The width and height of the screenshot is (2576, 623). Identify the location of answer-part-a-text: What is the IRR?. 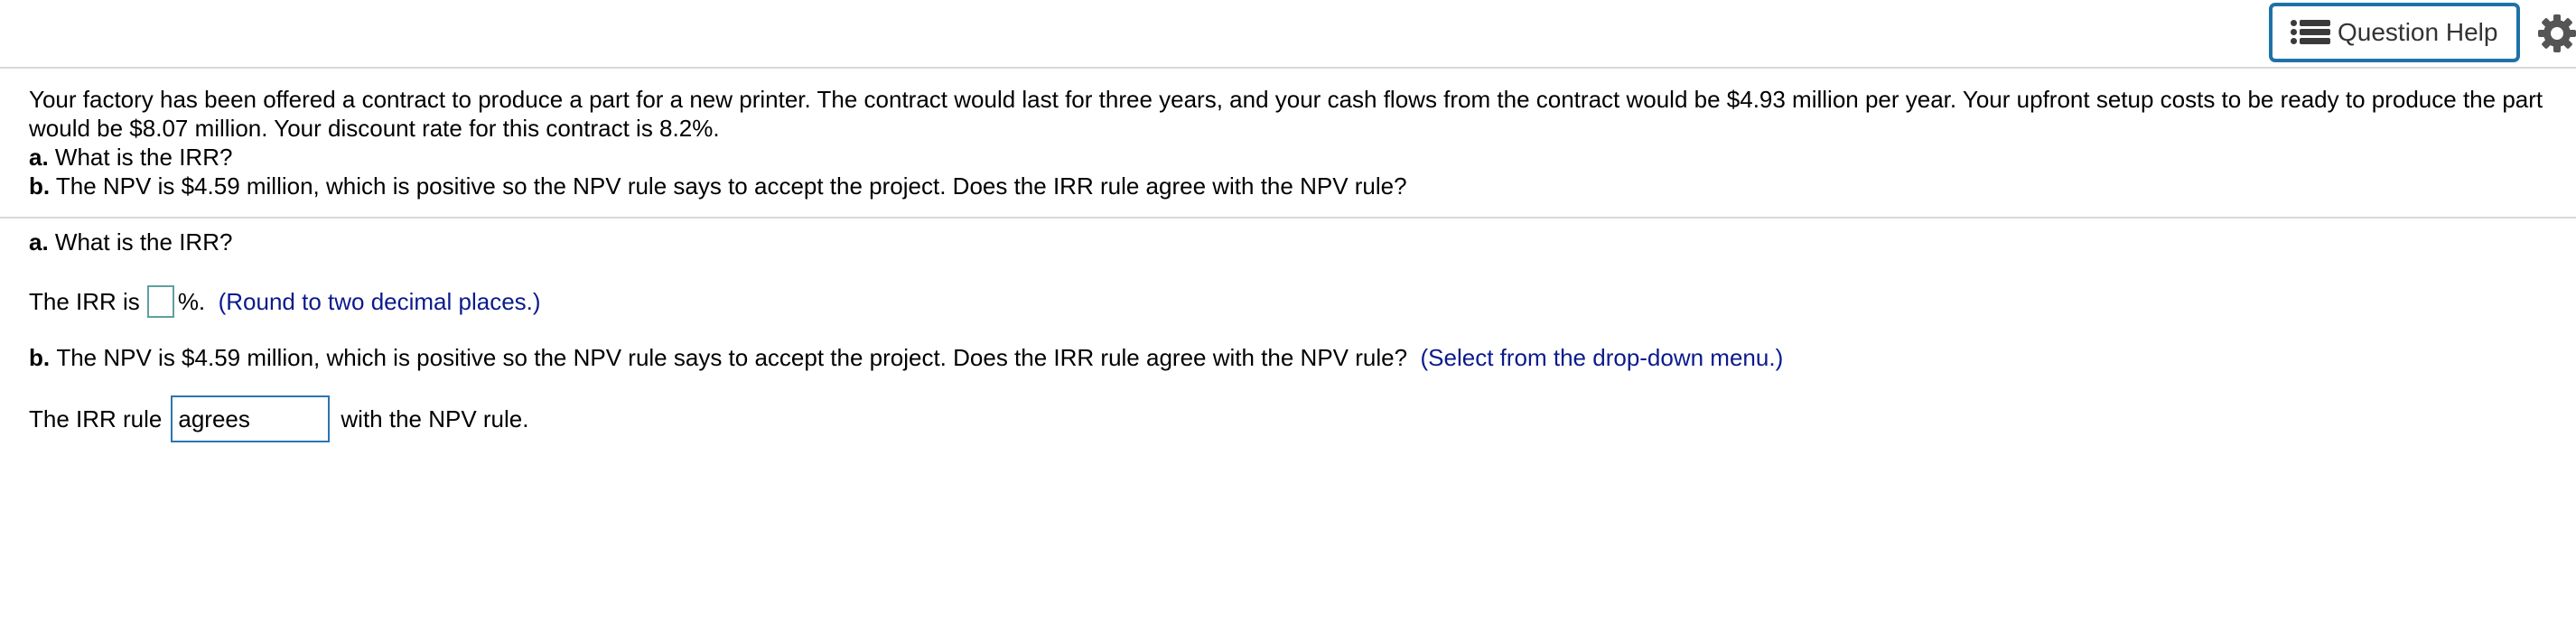
(143, 242).